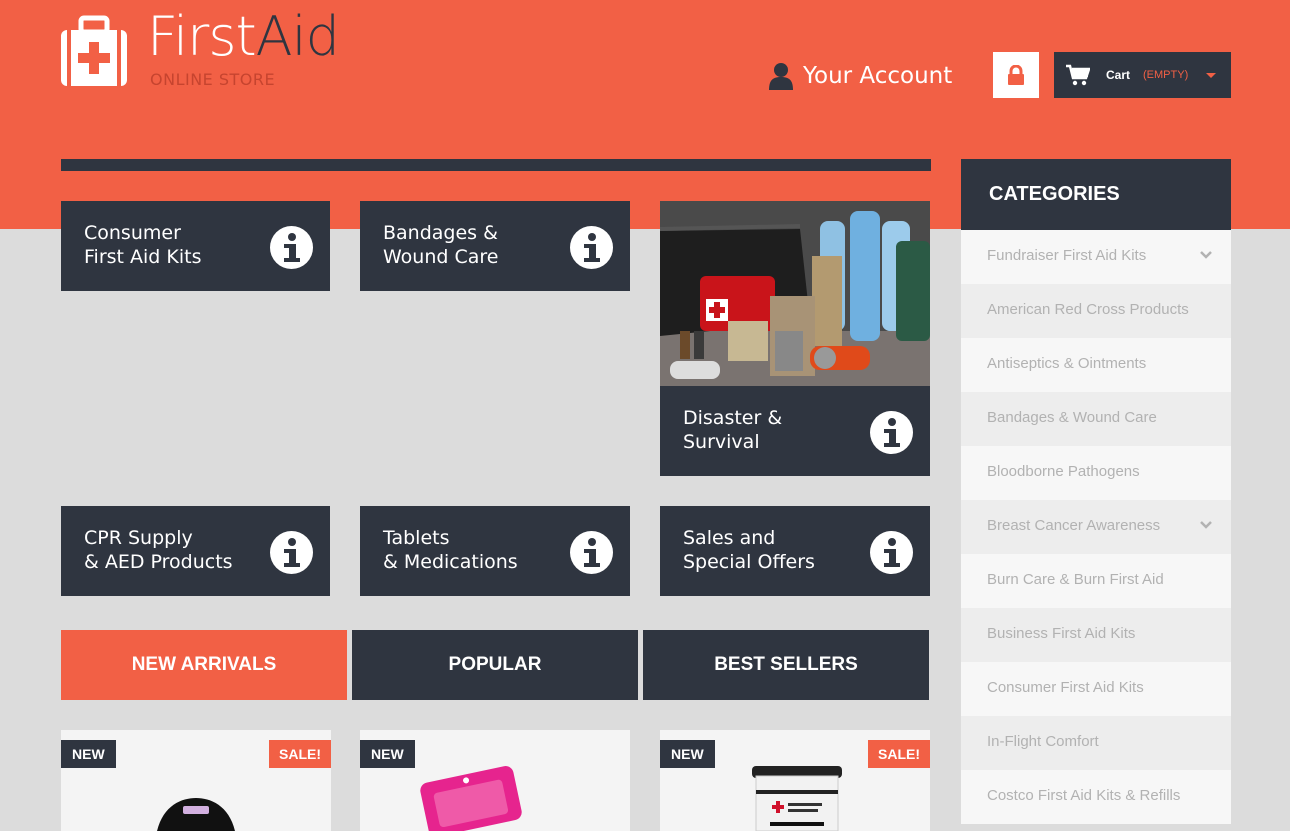  I want to click on tile-cpr-supply-aed: CPR Supply & AED Products, so click(195, 551).